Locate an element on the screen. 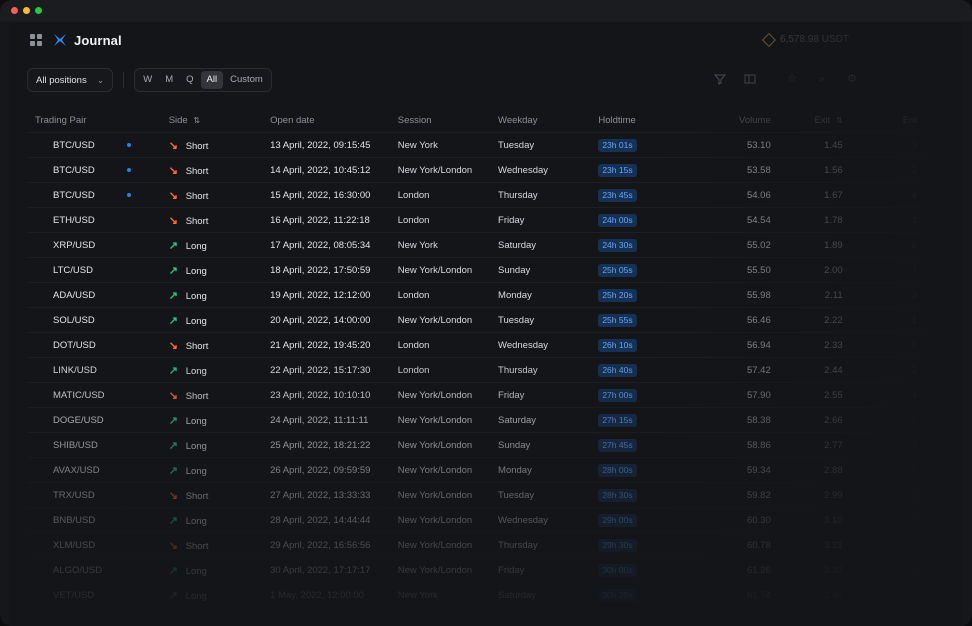 This screenshot has height=626, width=972. cell-trading-pair: XLM/USD is located at coordinates (92, 545).